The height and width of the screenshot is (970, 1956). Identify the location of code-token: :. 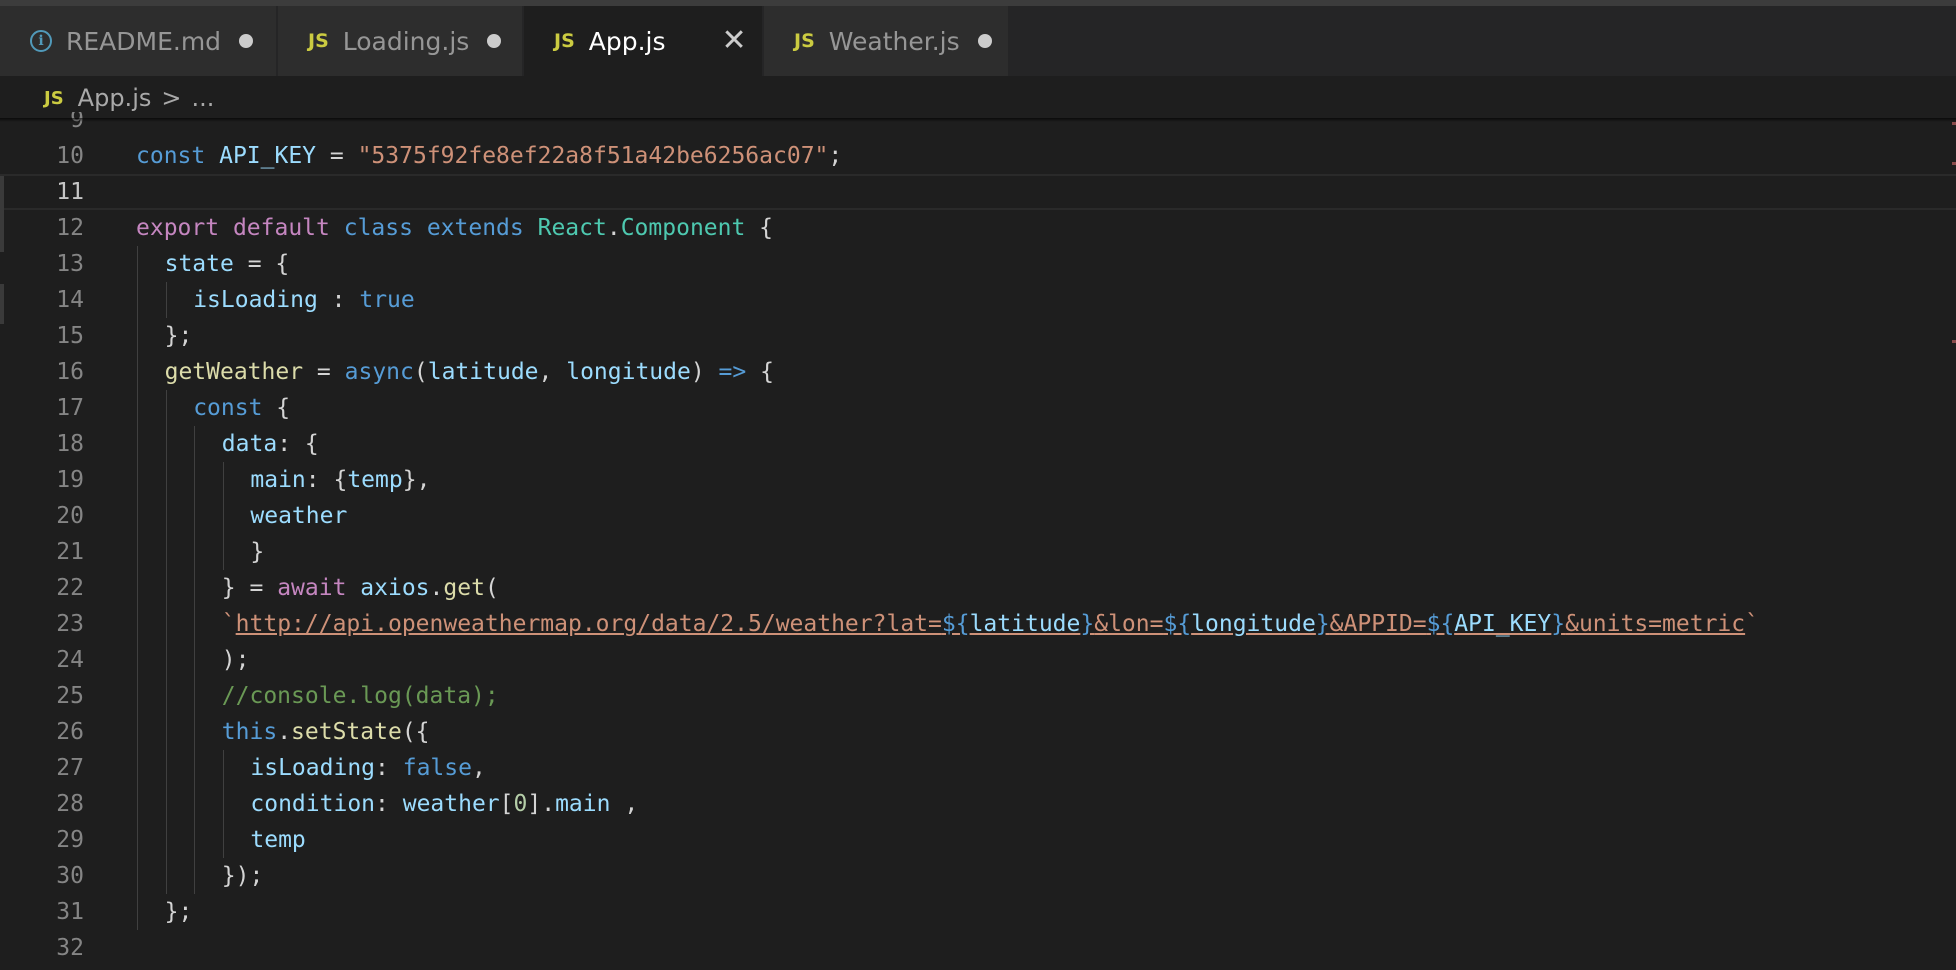
(389, 804).